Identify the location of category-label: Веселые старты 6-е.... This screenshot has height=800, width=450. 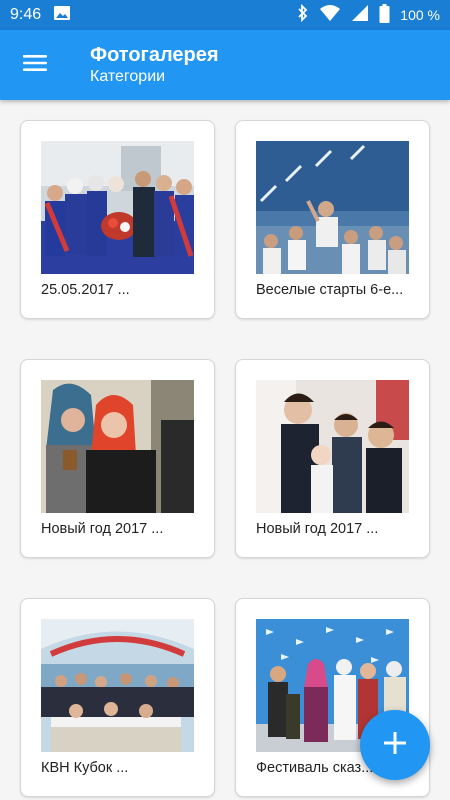
(330, 290).